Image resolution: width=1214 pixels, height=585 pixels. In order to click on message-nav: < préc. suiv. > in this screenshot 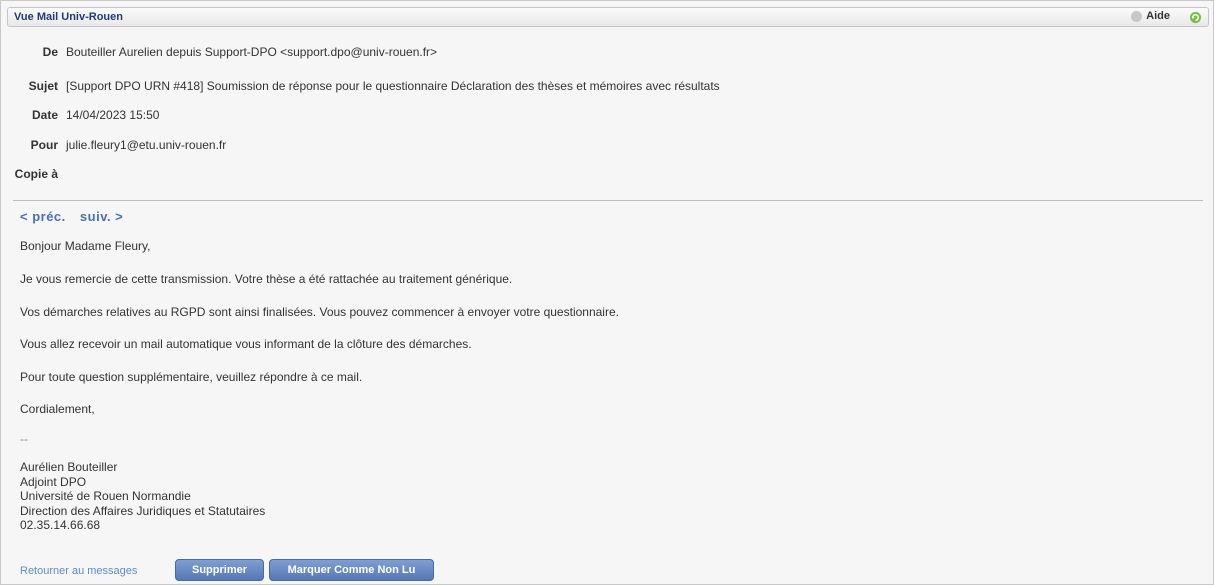, I will do `click(76, 216)`.